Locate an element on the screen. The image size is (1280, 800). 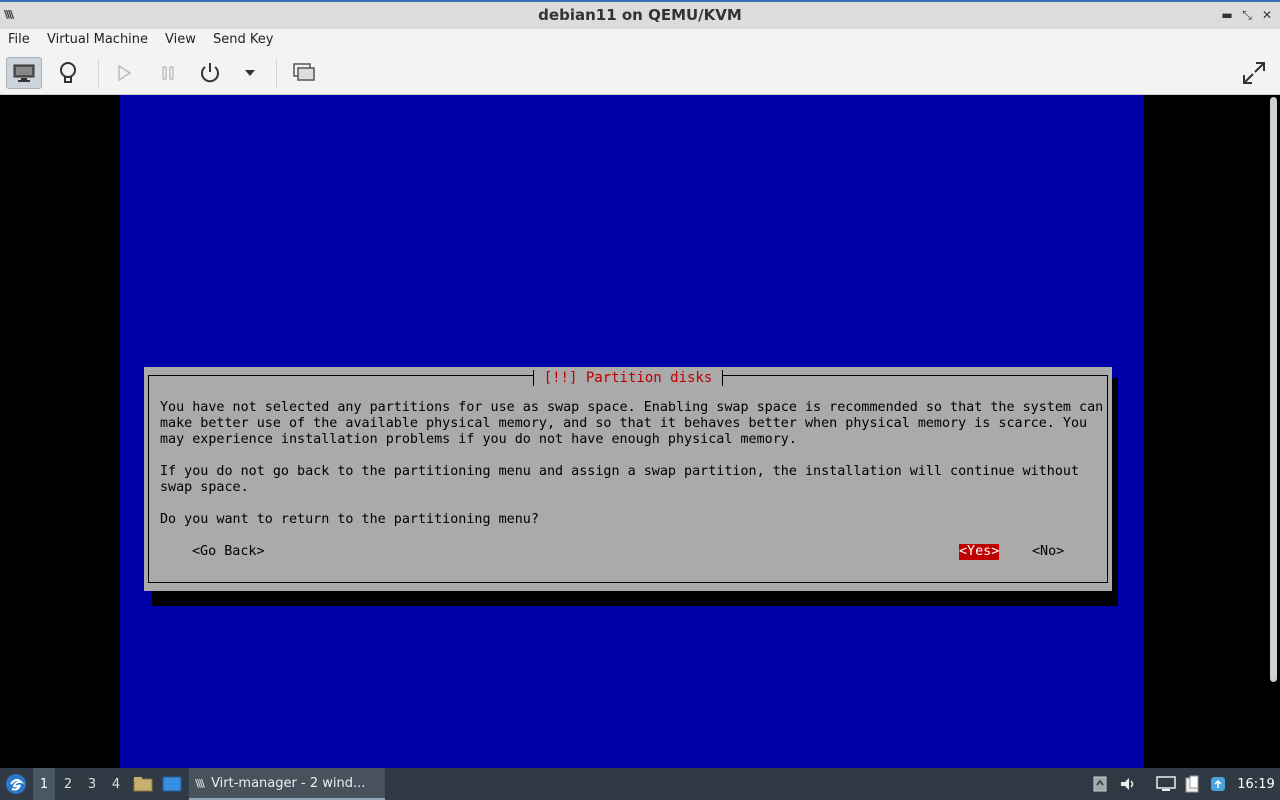
window-title: debian11 on QEMU/KVM is located at coordinates (640, 15).